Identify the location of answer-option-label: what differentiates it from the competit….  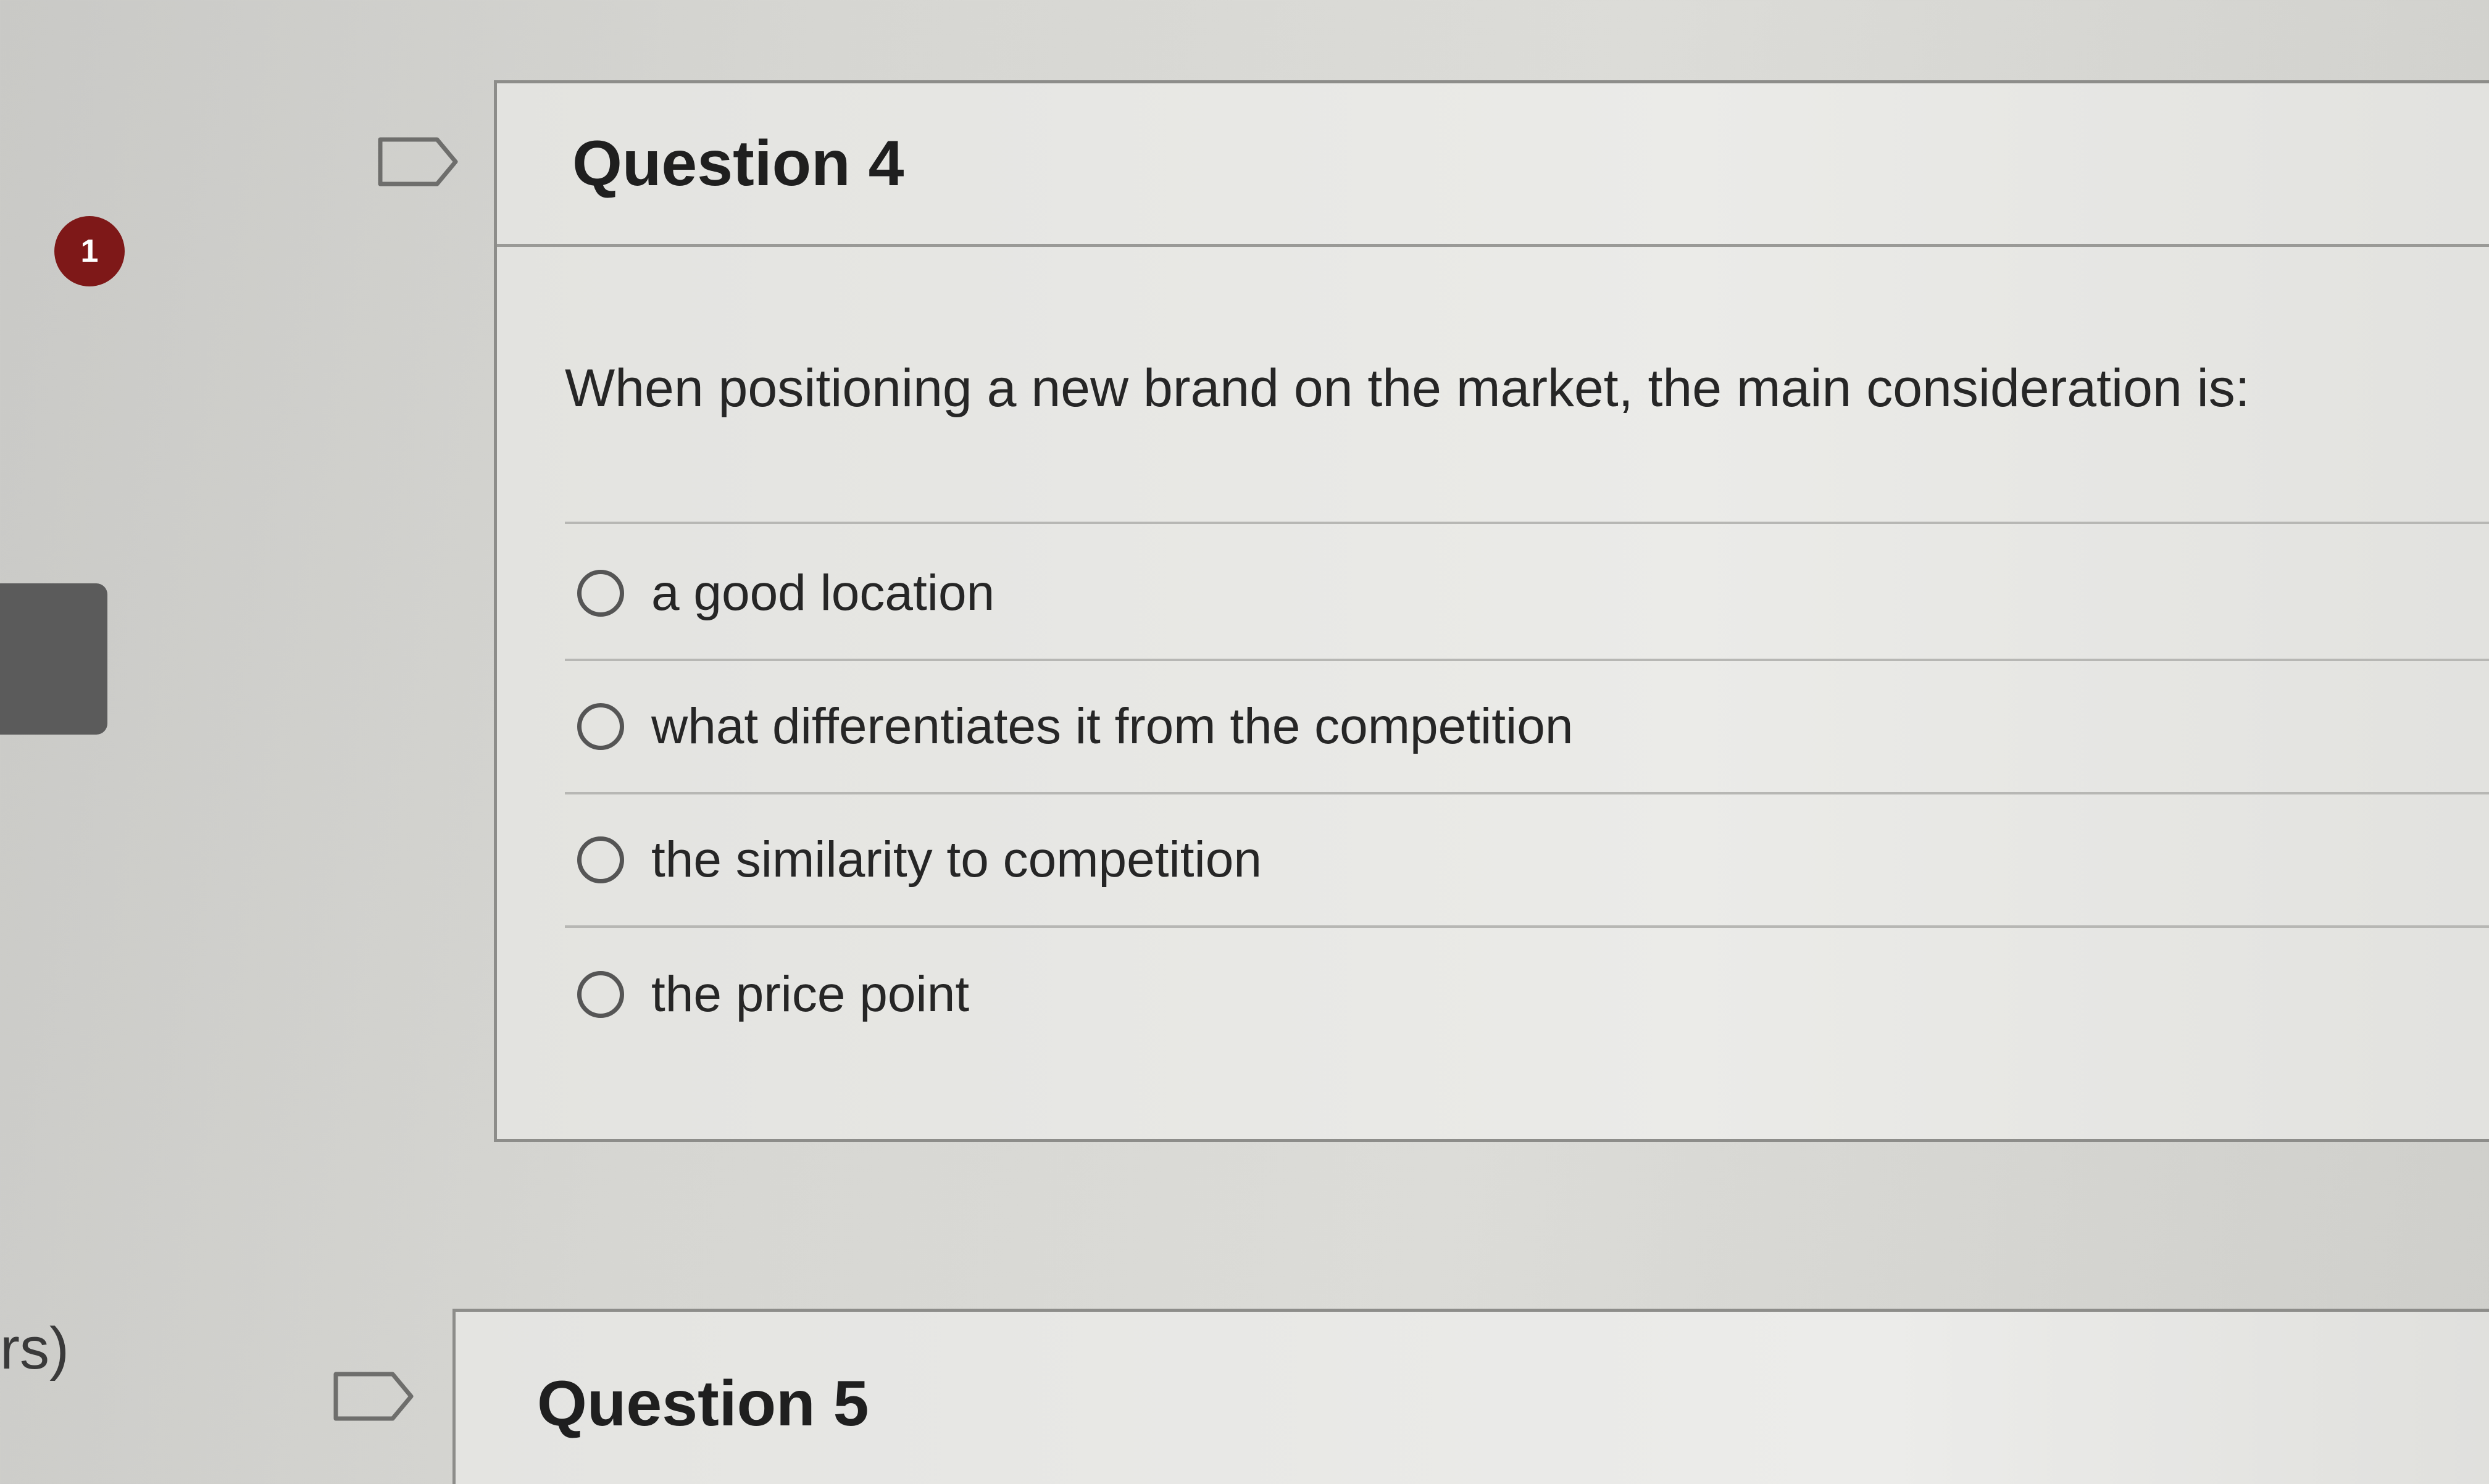
(1112, 726).